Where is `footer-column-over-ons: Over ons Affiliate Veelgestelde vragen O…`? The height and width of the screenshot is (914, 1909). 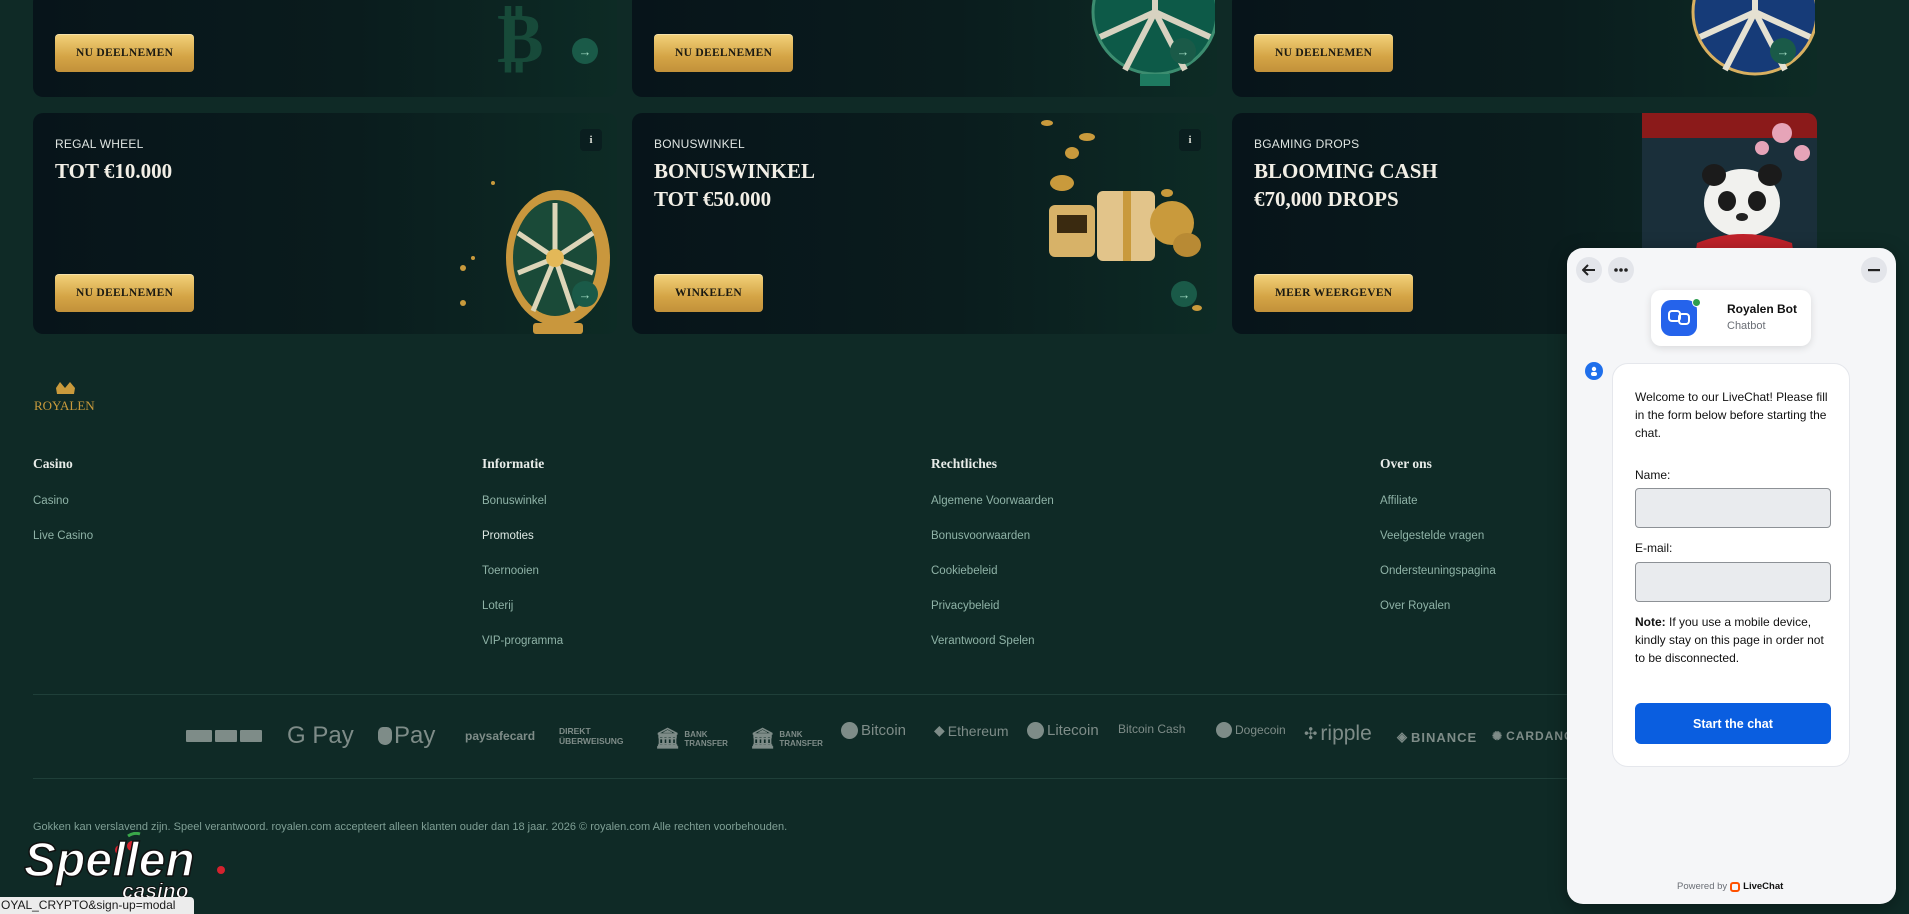 footer-column-over-ons: Over ons Affiliate Veelgestelde vragen O… is located at coordinates (1438, 545).